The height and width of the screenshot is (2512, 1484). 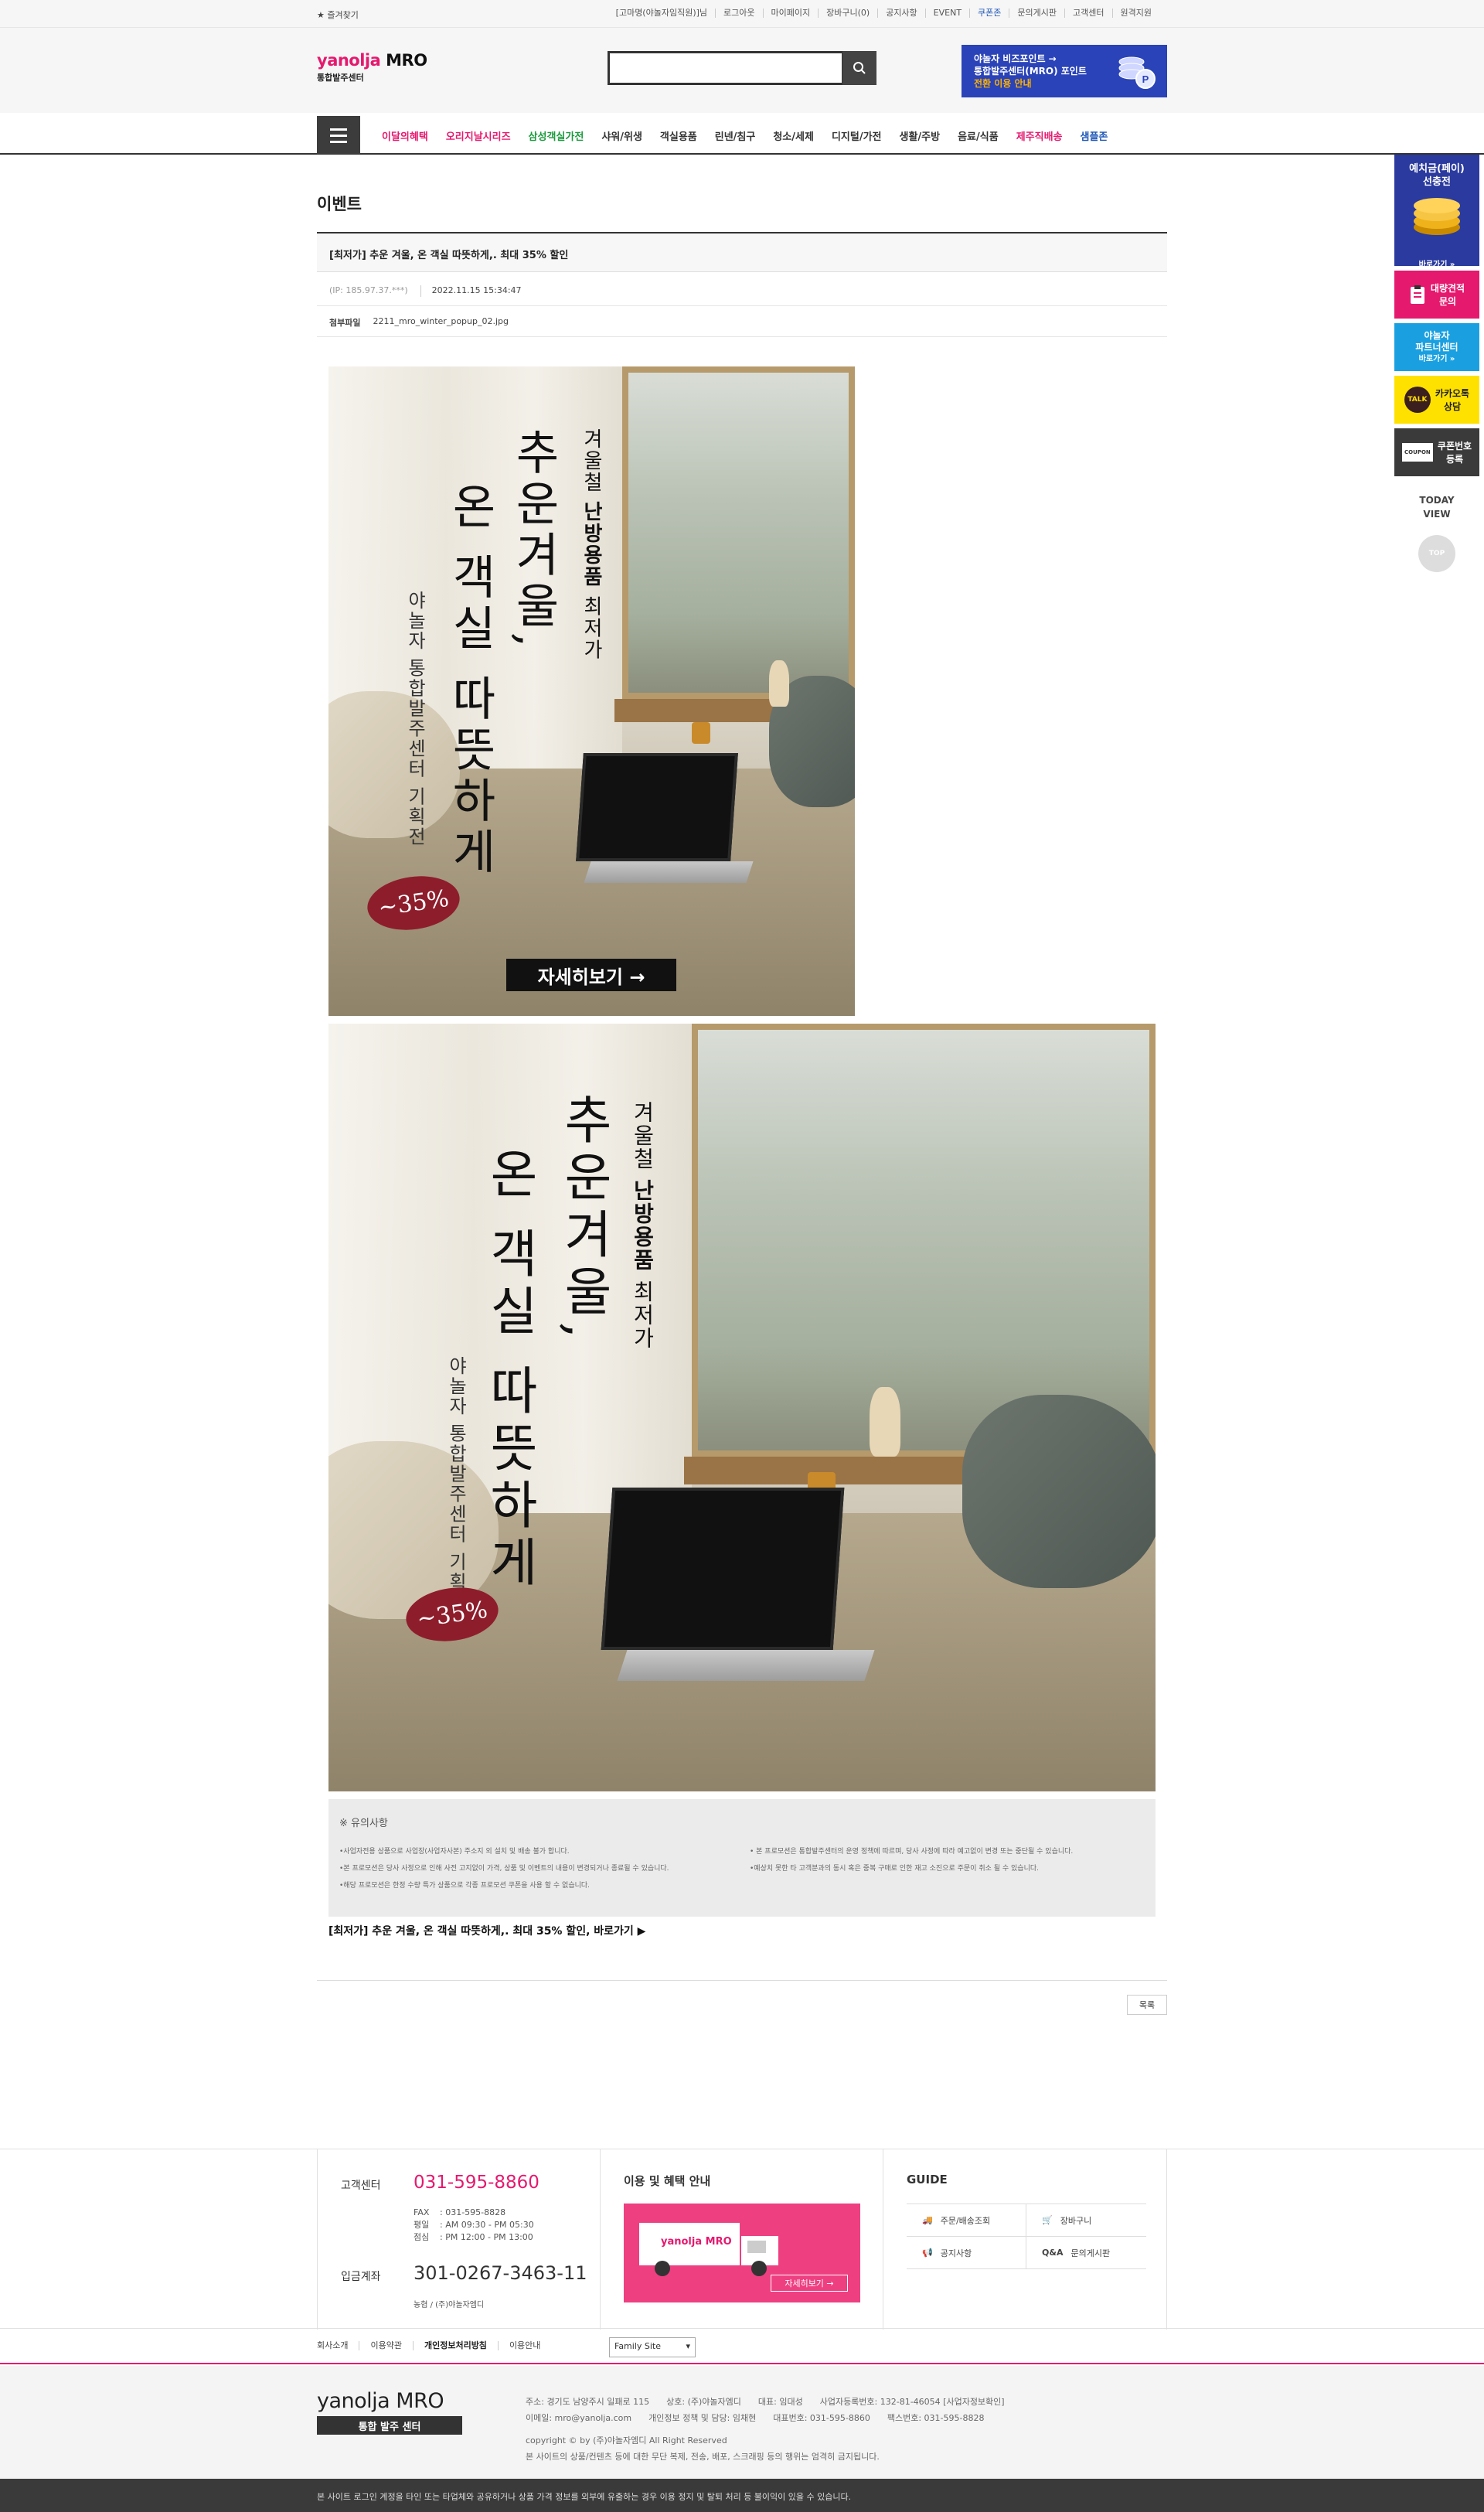 I want to click on notice-link: 공지사항, so click(x=900, y=13).